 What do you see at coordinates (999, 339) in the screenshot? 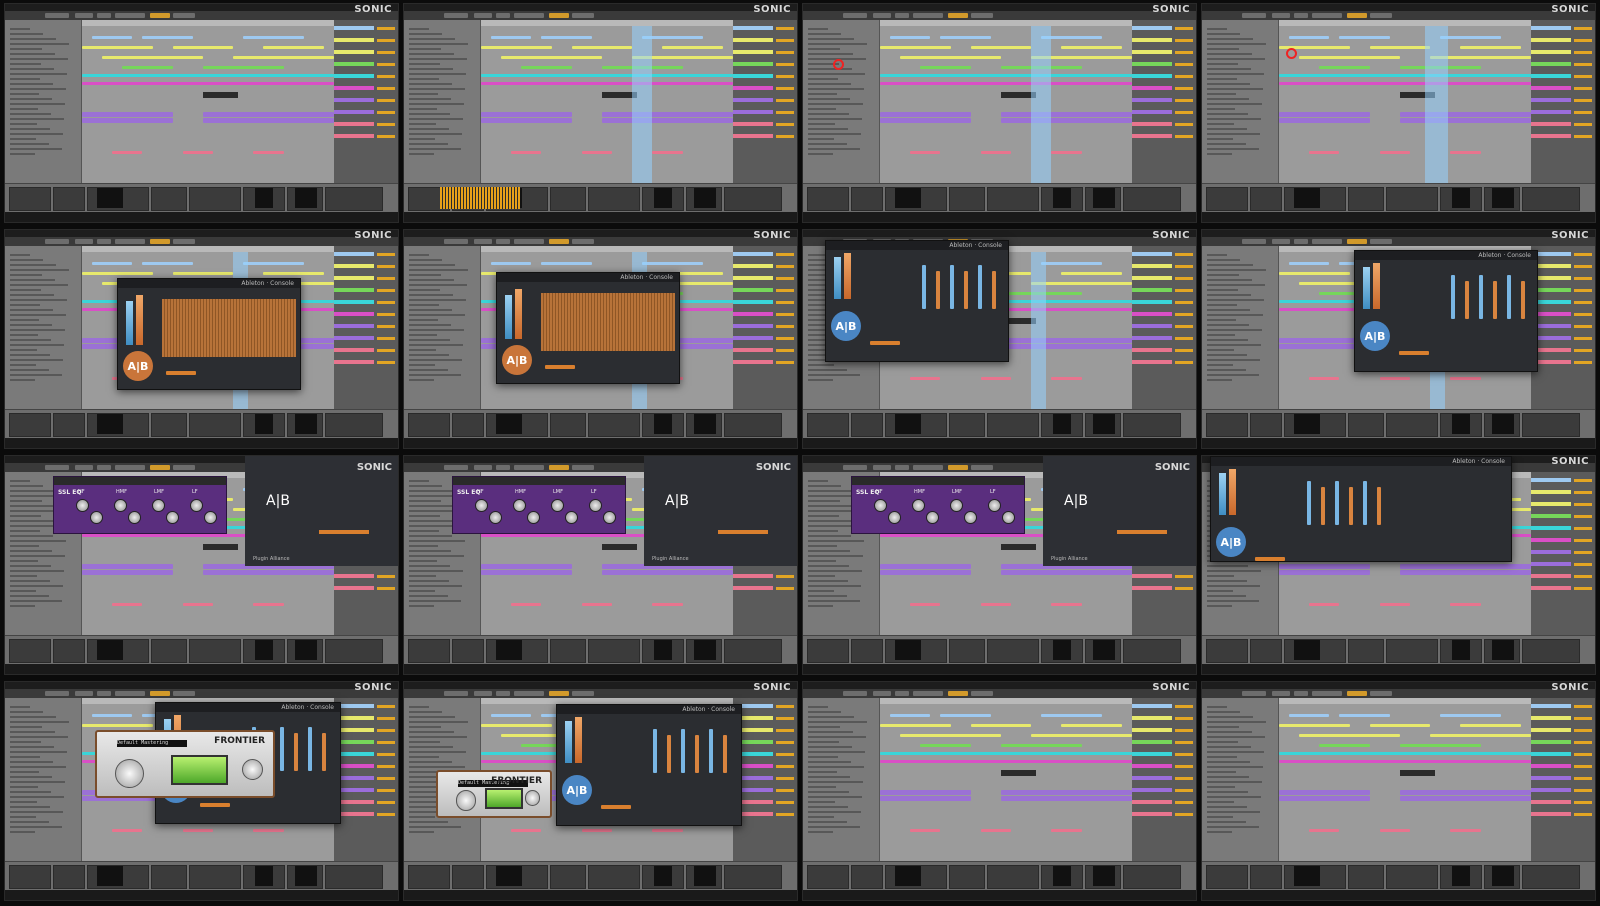
I see `daw-screenshot-f7: SONIC Ableton · Console A|B` at bounding box center [999, 339].